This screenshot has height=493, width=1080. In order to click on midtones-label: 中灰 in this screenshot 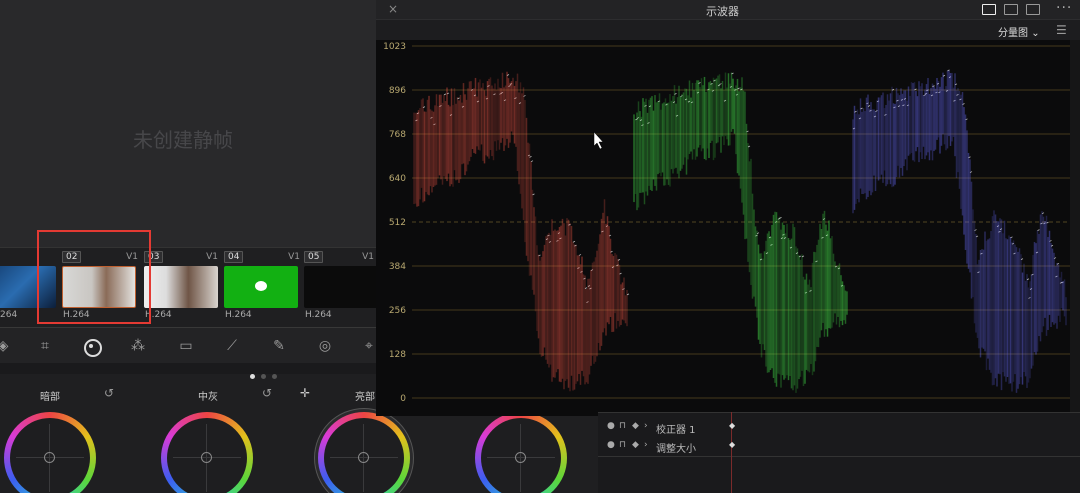, I will do `click(208, 397)`.